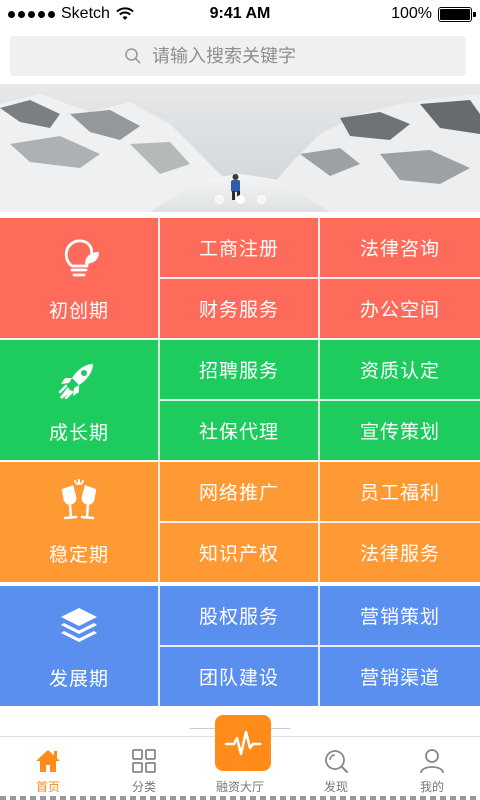  What do you see at coordinates (240, 798) in the screenshot?
I see `bottom-strip` at bounding box center [240, 798].